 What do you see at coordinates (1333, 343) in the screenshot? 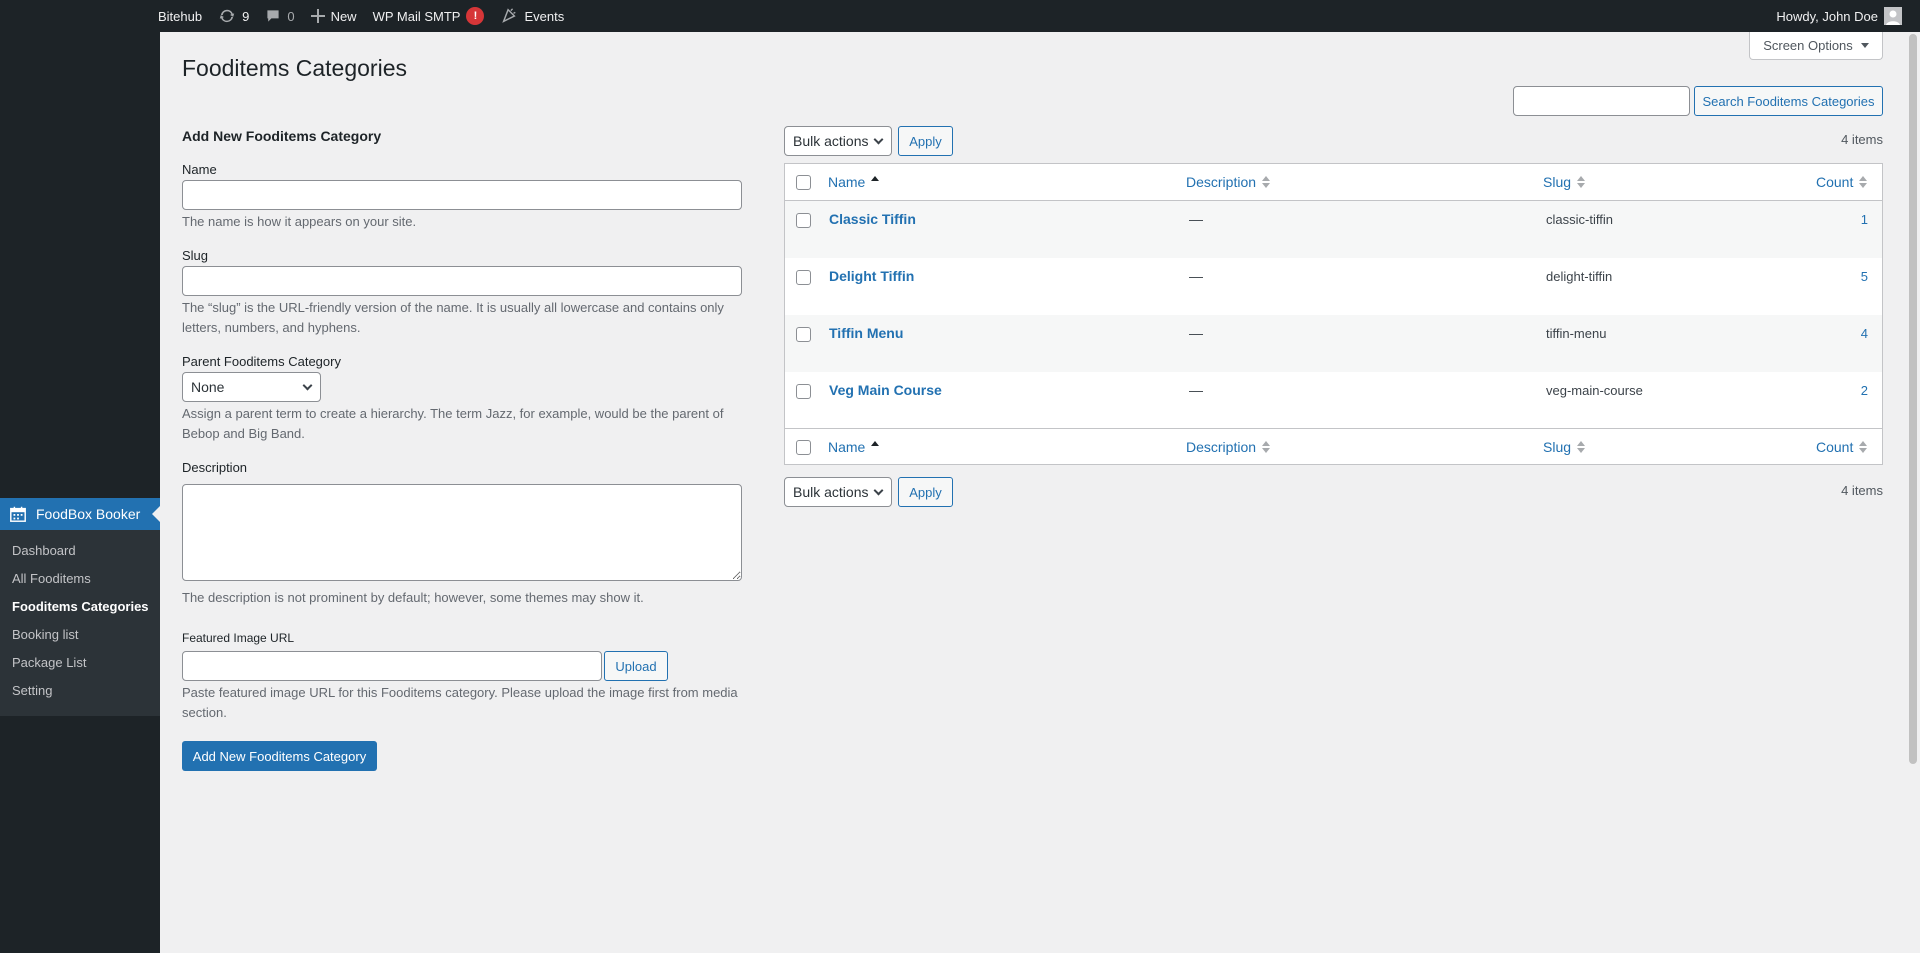
I see `table-row: Tiffin Menu — tiffin-menu 4` at bounding box center [1333, 343].